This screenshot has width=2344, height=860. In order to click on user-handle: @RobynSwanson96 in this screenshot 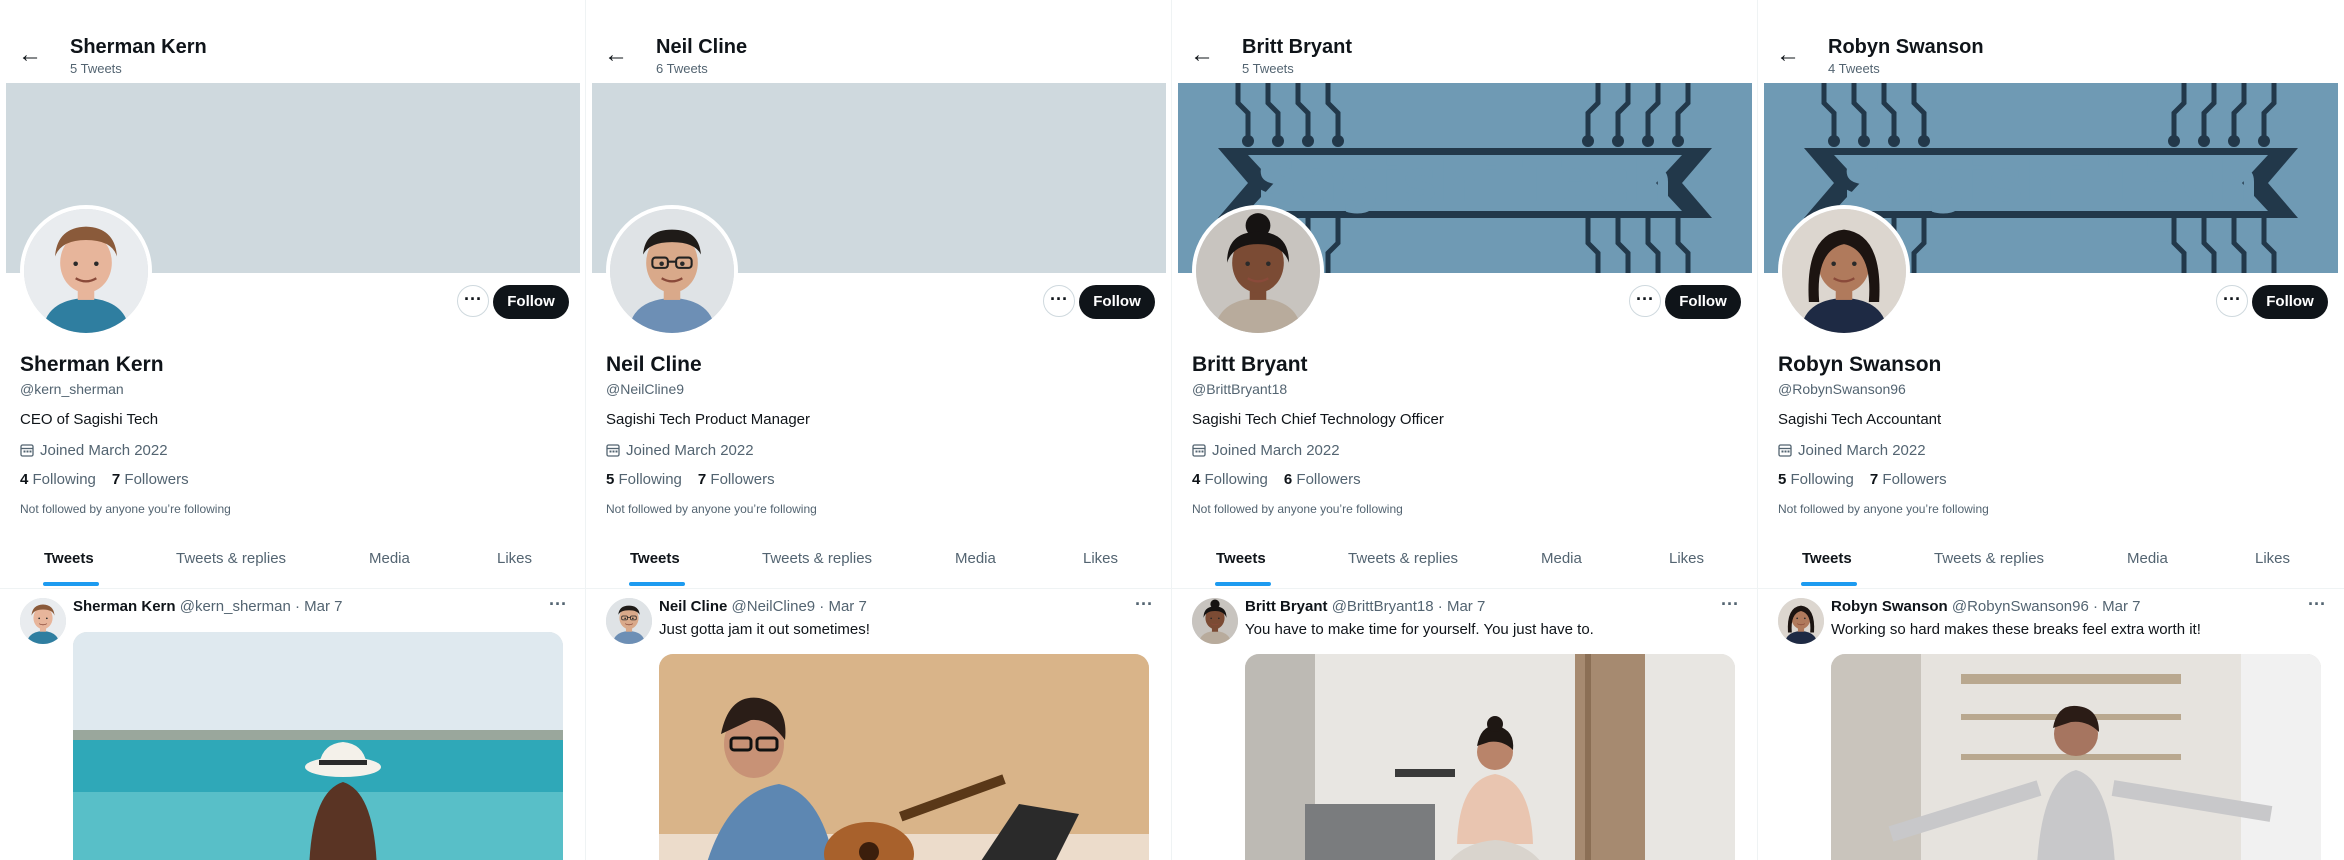, I will do `click(1842, 389)`.